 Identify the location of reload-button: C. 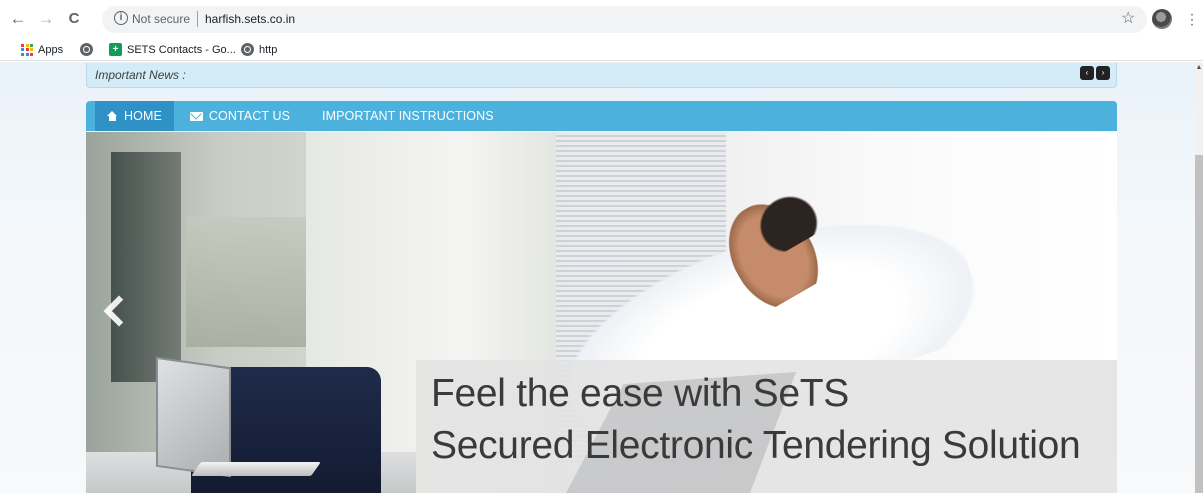
(74, 19).